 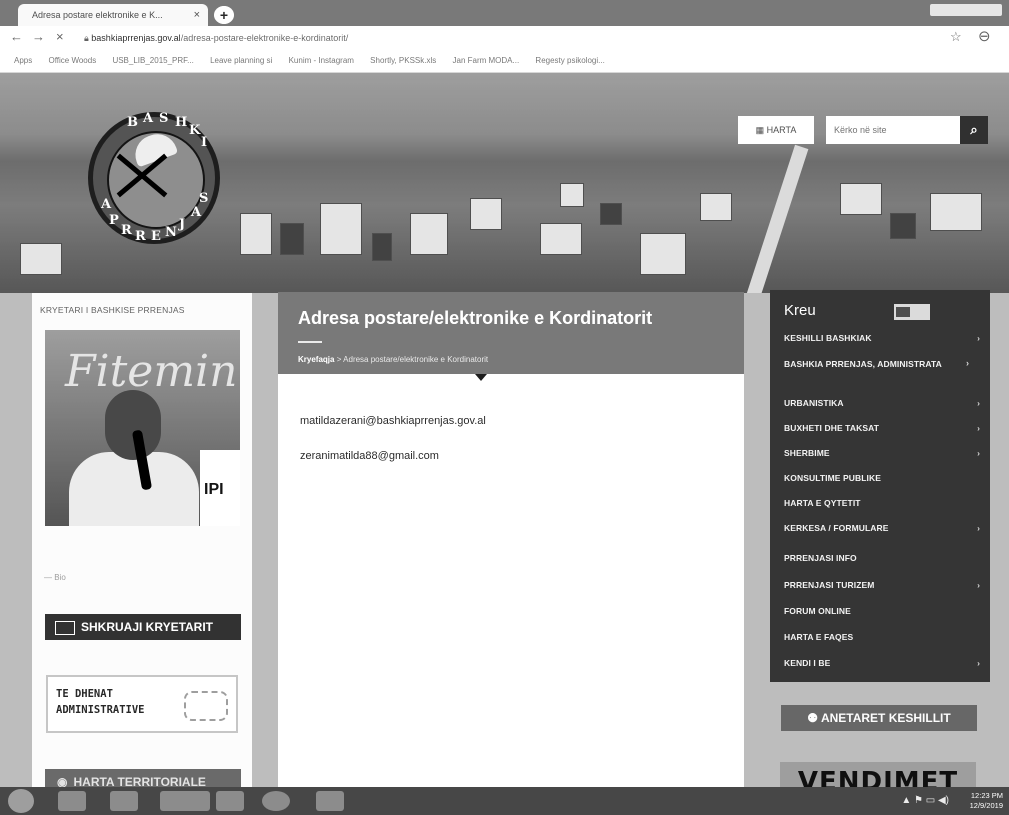 What do you see at coordinates (879, 718) in the screenshot?
I see `council-members-button: ⚉ ANETARET KESHILLIT` at bounding box center [879, 718].